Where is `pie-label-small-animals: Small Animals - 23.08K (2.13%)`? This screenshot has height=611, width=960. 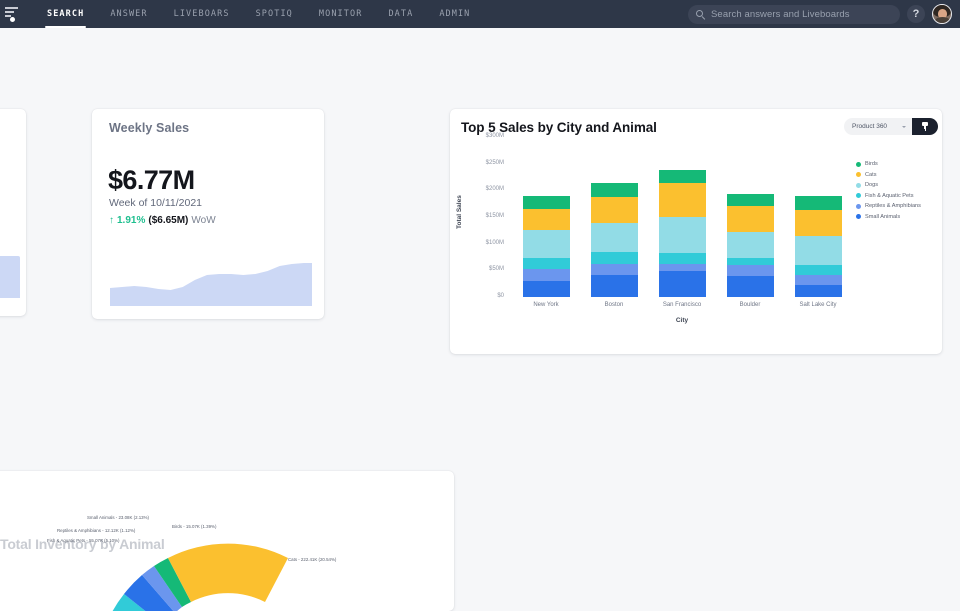
pie-label-small-animals: Small Animals - 23.08K (2.13%) is located at coordinates (118, 517).